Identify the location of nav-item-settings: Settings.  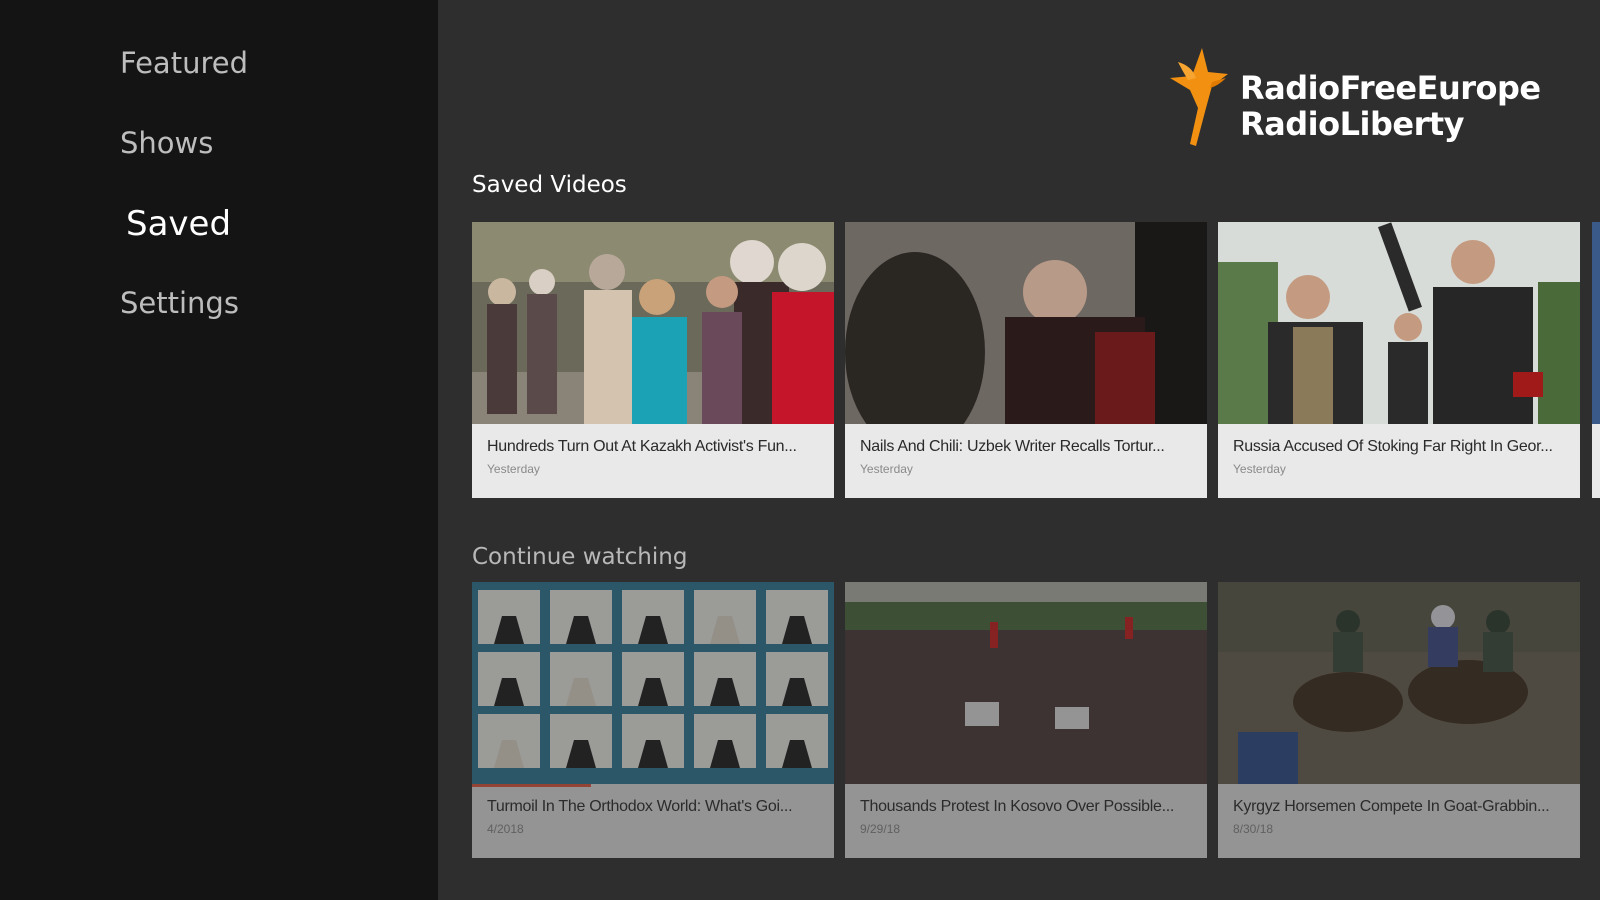
(179, 303).